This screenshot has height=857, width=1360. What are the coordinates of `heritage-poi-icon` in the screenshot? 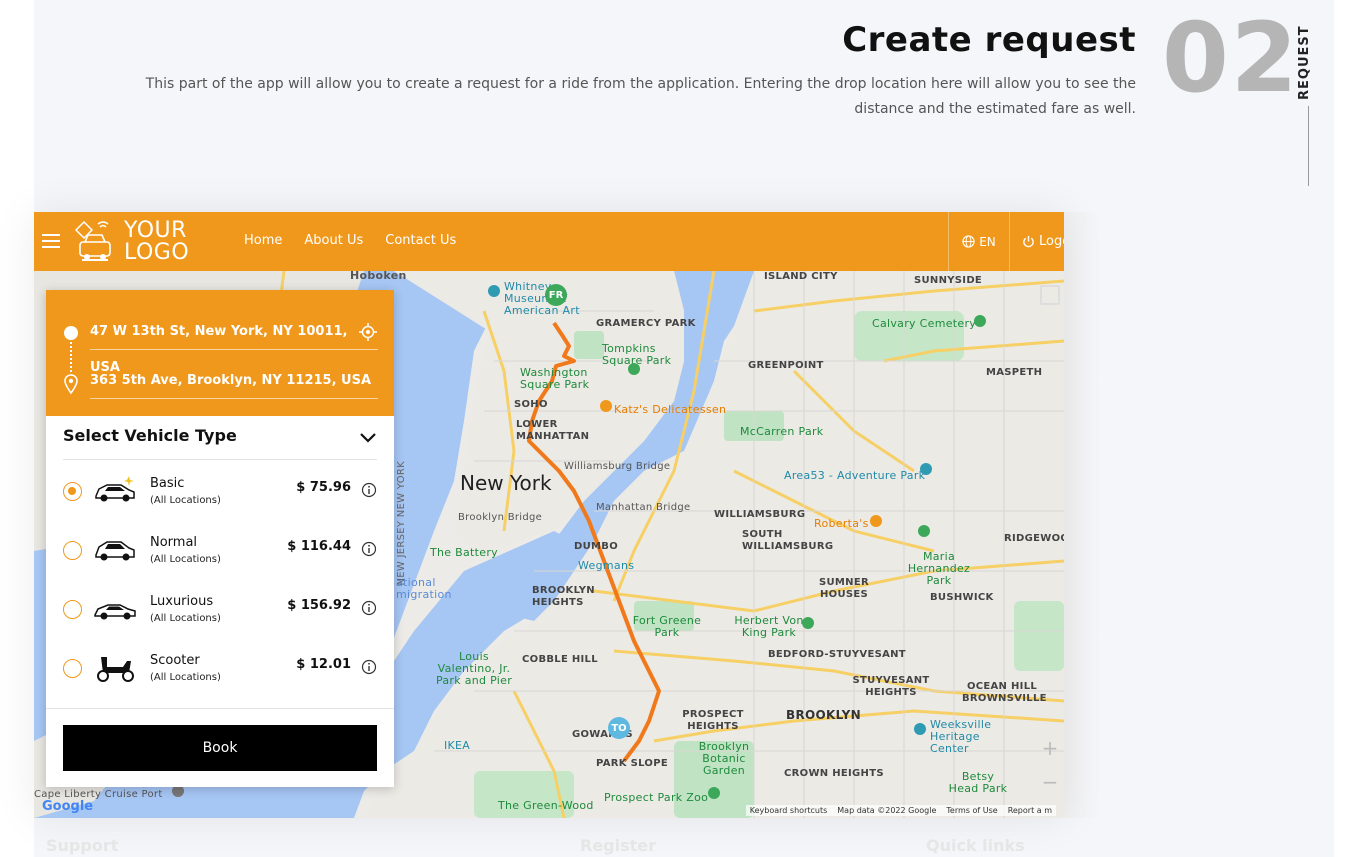 It's located at (920, 729).